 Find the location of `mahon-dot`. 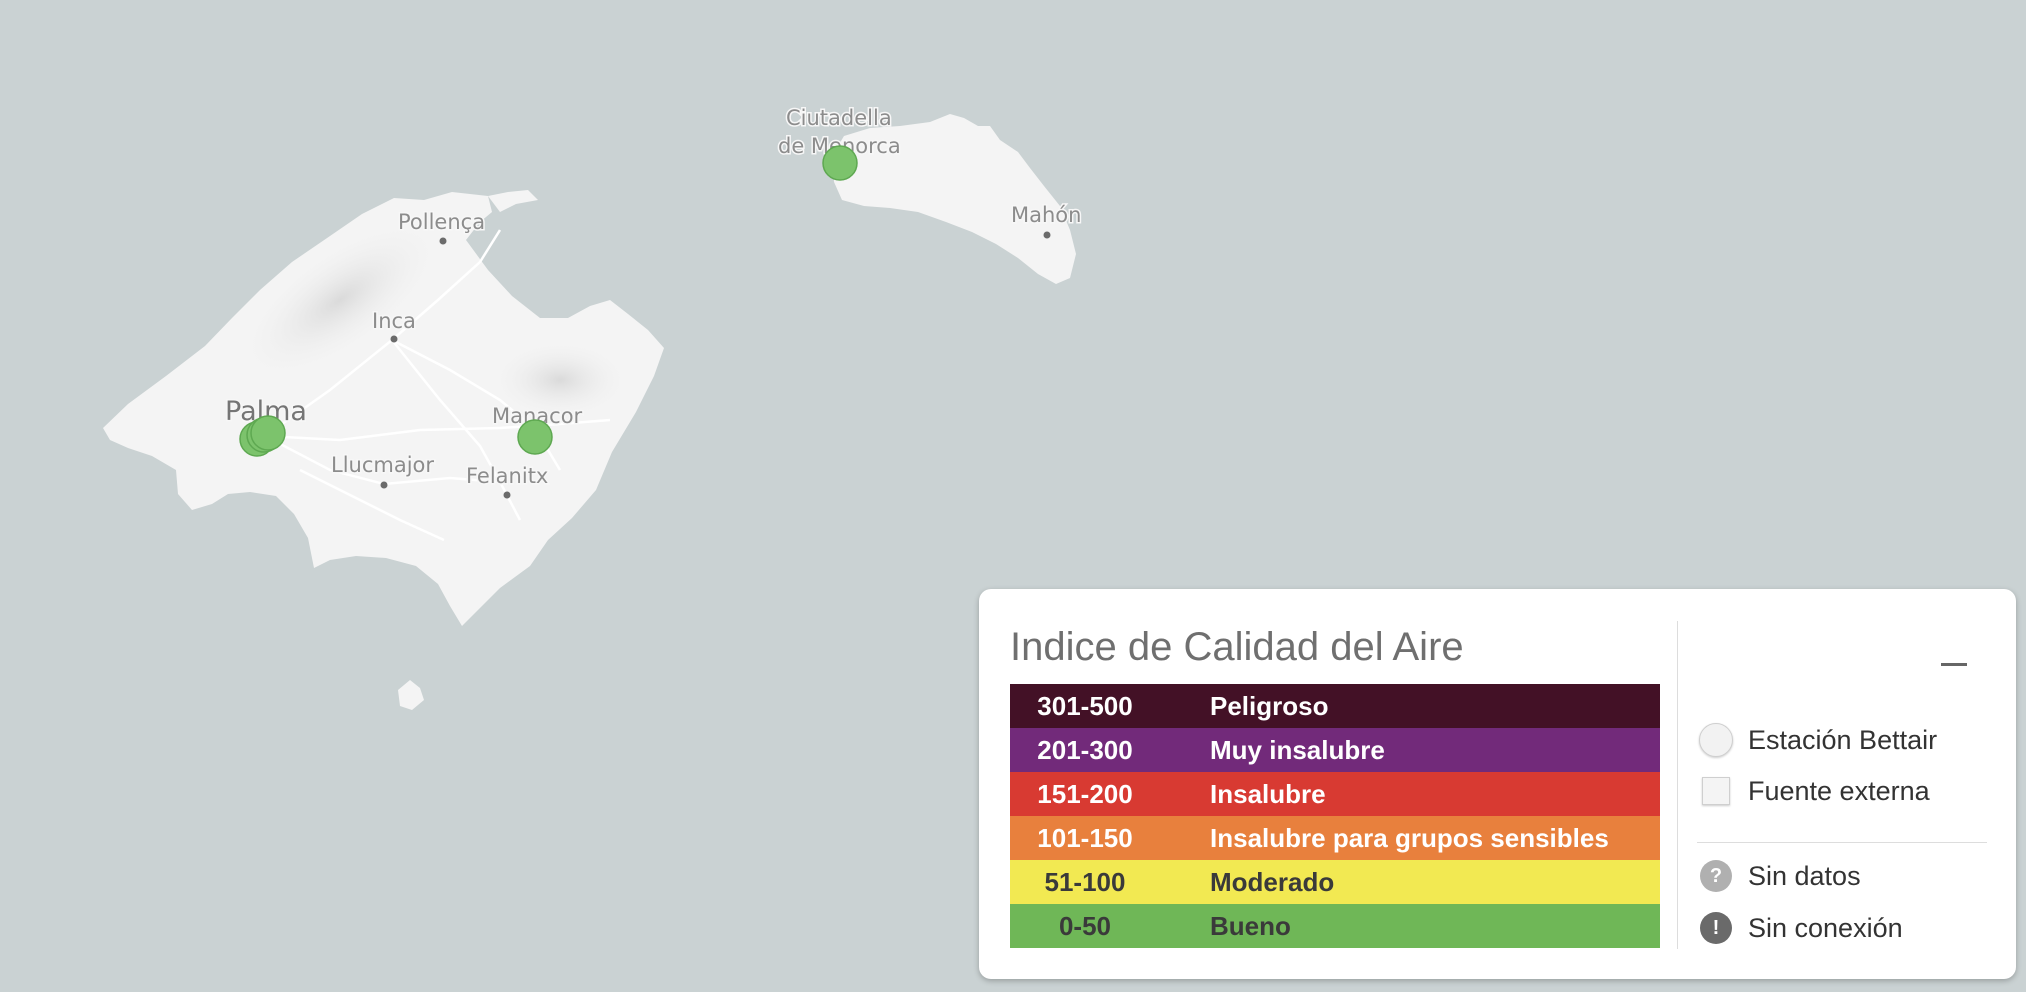

mahon-dot is located at coordinates (1047, 235).